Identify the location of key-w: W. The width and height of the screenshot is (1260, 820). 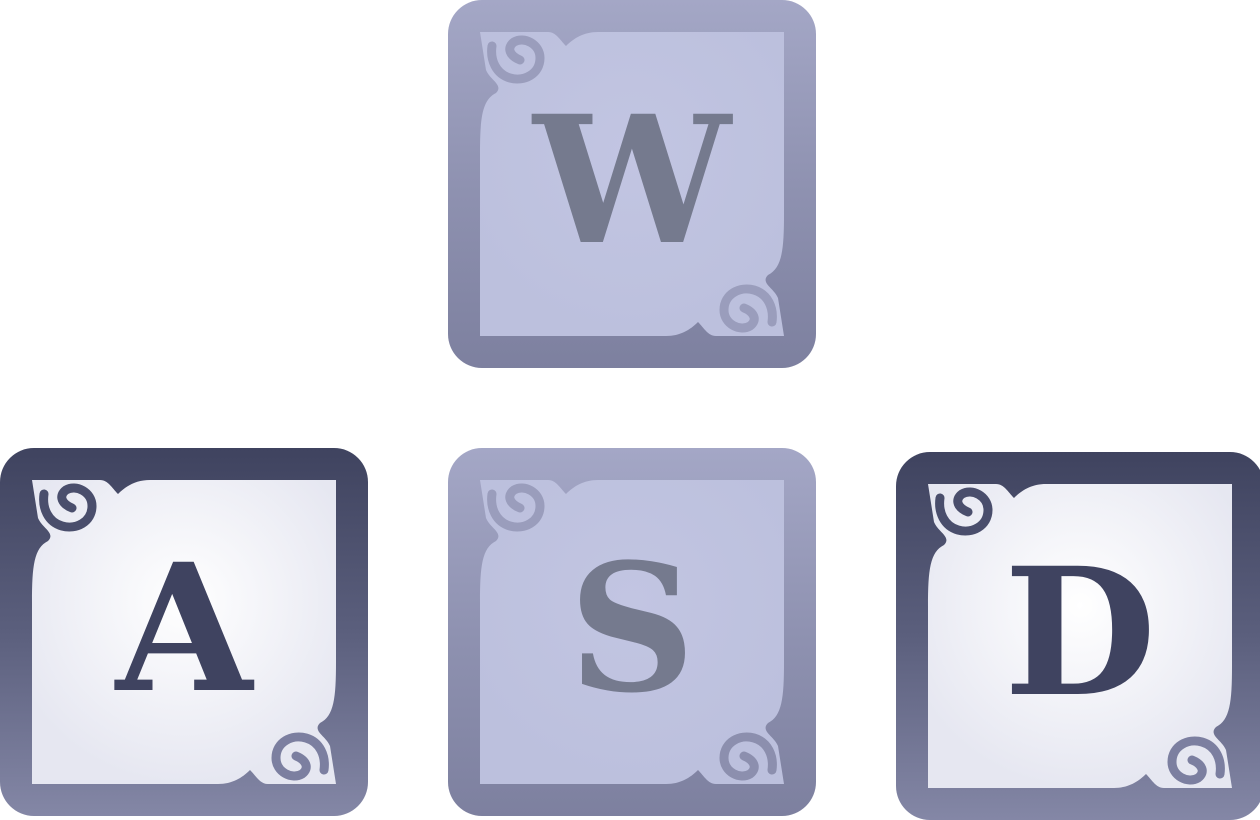
(632, 184).